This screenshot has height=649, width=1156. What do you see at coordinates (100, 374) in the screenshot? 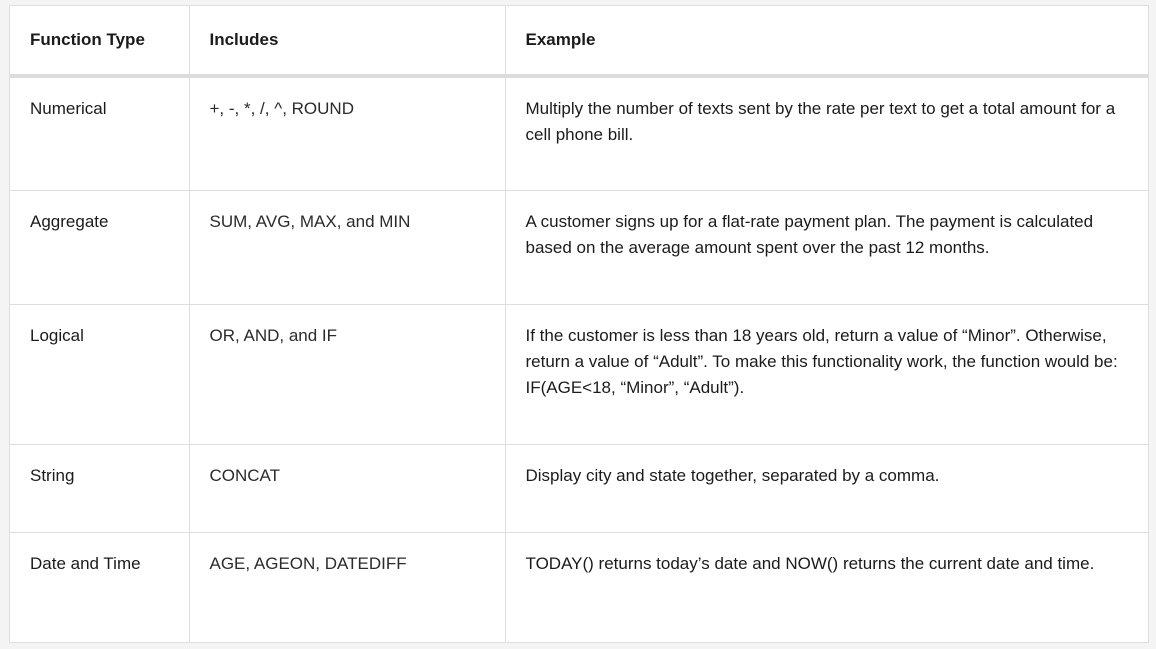
I see `cell-function-type: Logical` at bounding box center [100, 374].